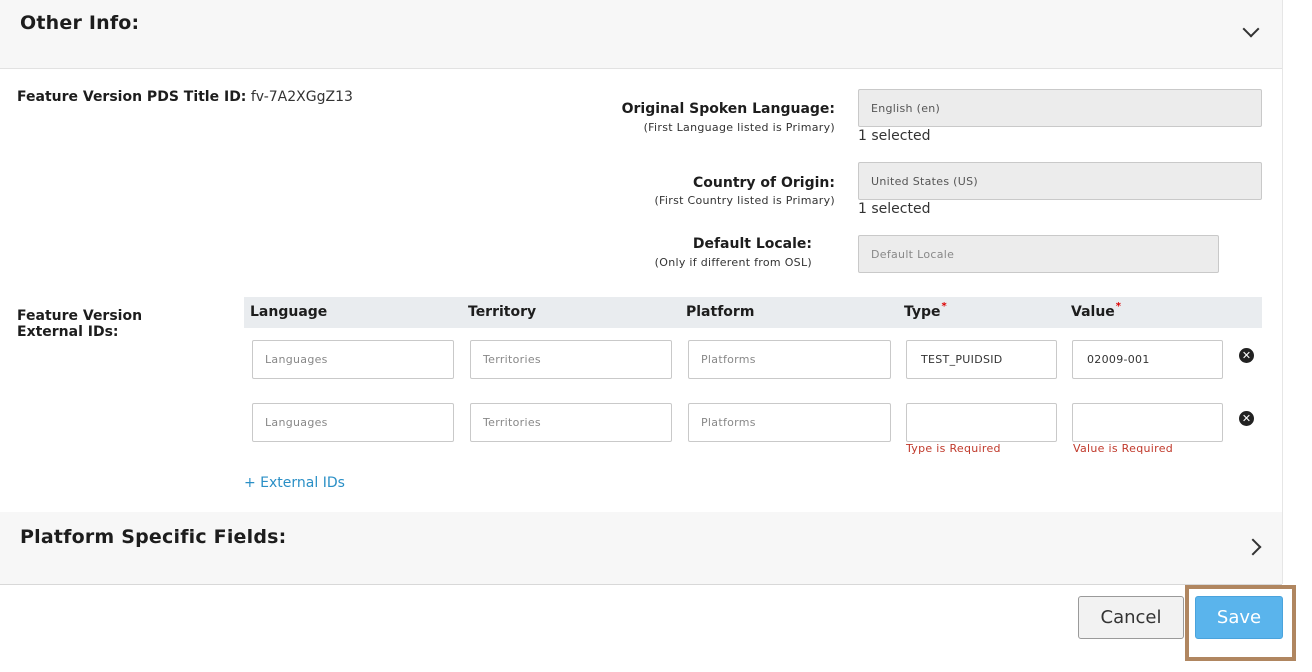  Describe the element at coordinates (294, 483) in the screenshot. I see `add-external-id-link: + External IDs` at that location.